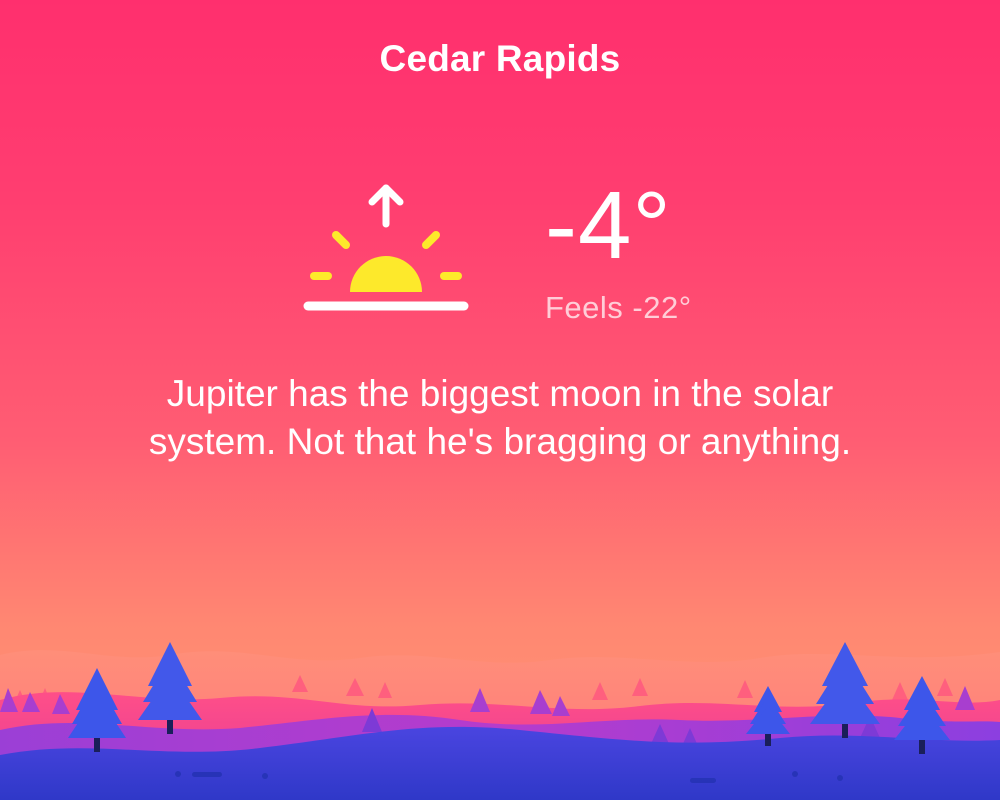  What do you see at coordinates (608, 225) in the screenshot?
I see `current-temperature: -4°` at bounding box center [608, 225].